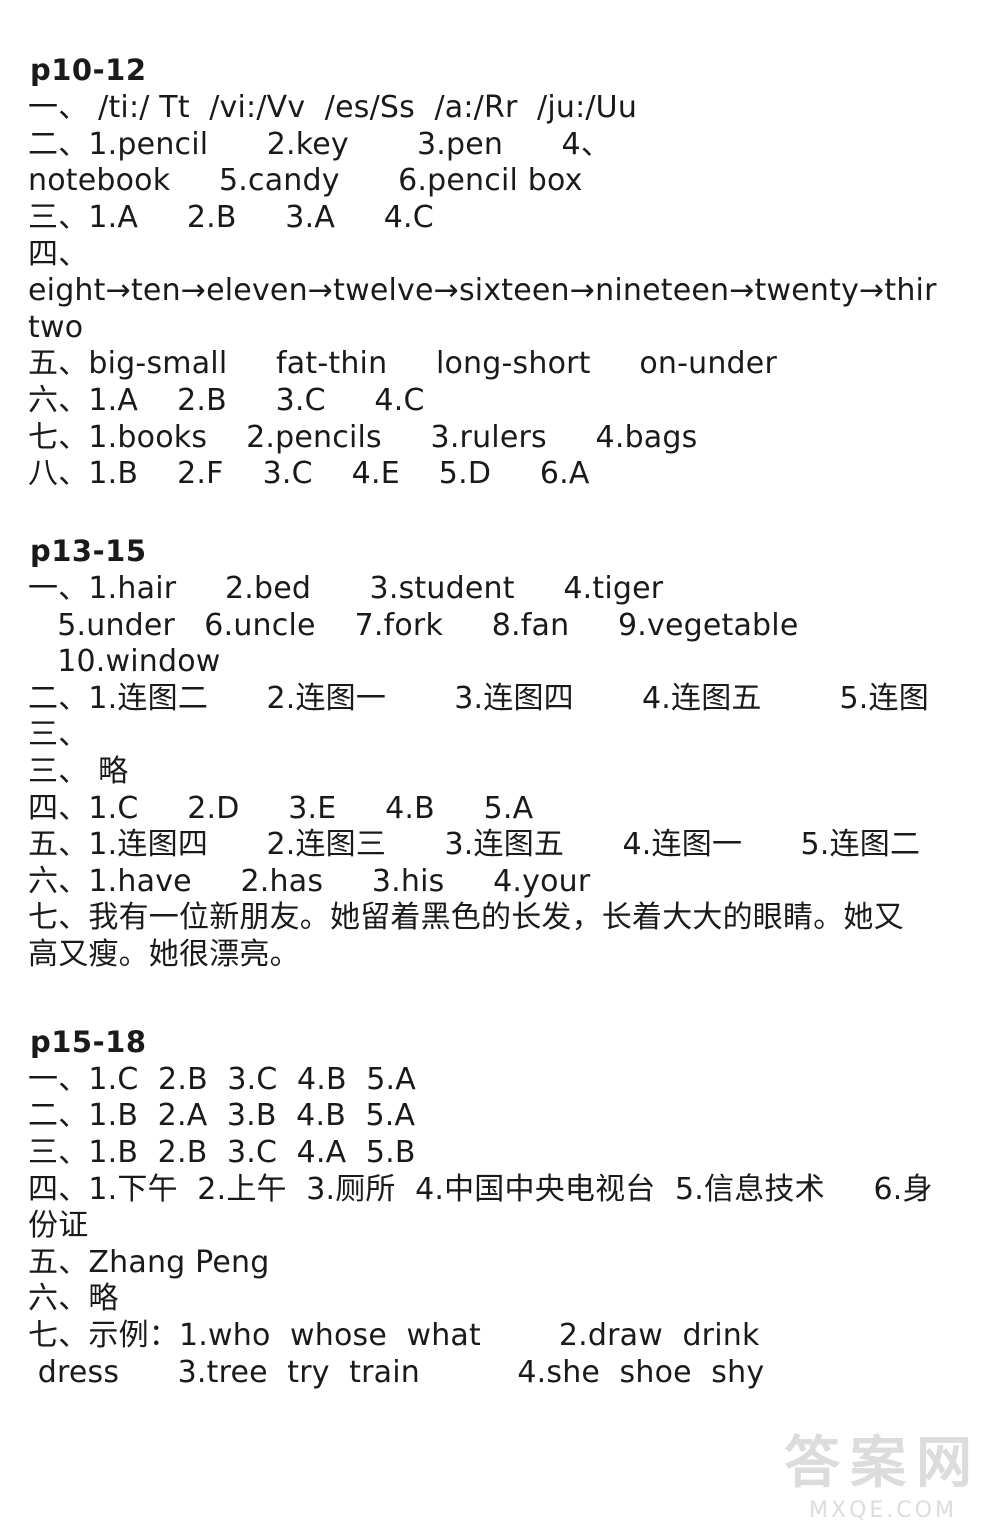 The image size is (1000, 1537). I want to click on answer-line: 一、1.C 2.B 3.C 4.B 5.A, so click(222, 1079).